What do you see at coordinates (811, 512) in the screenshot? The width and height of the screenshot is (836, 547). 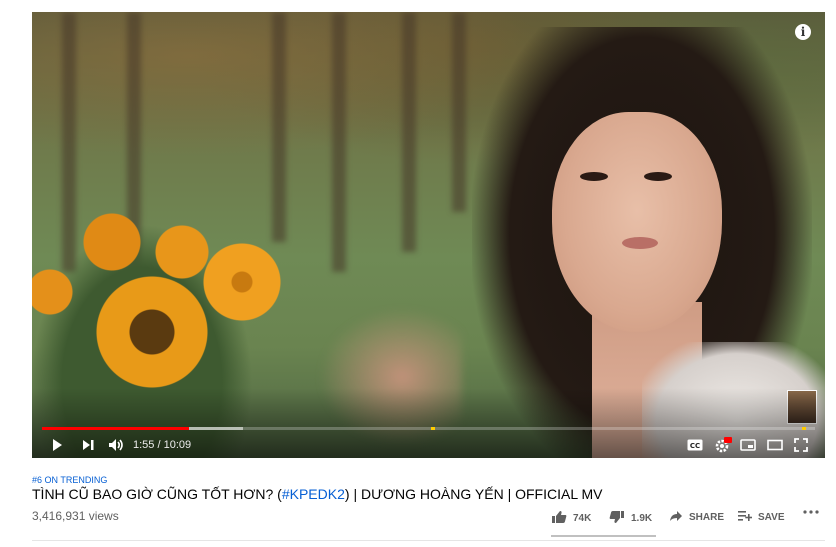 I see `more-icon` at bounding box center [811, 512].